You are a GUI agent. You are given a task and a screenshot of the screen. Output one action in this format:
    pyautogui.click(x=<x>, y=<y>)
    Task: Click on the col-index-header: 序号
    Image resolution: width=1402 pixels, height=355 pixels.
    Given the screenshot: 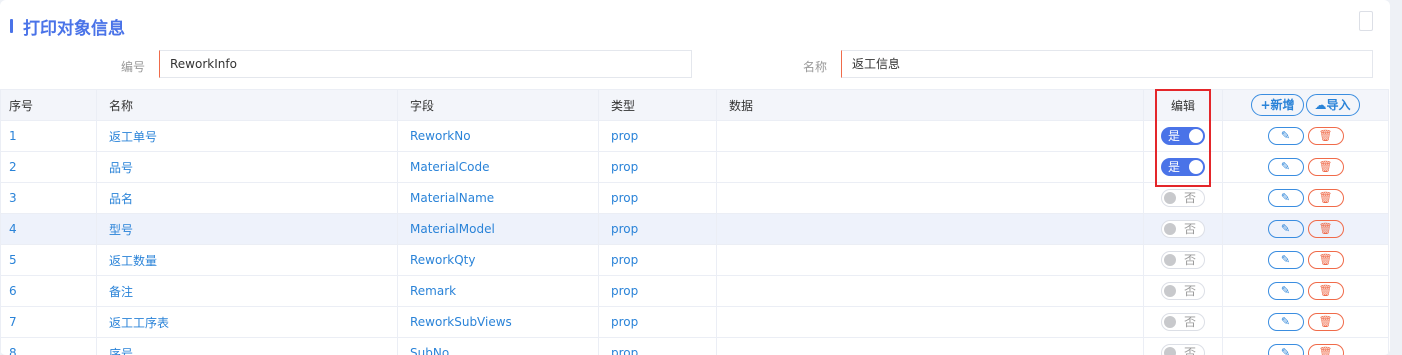 What is the action you would take?
    pyautogui.click(x=48, y=105)
    